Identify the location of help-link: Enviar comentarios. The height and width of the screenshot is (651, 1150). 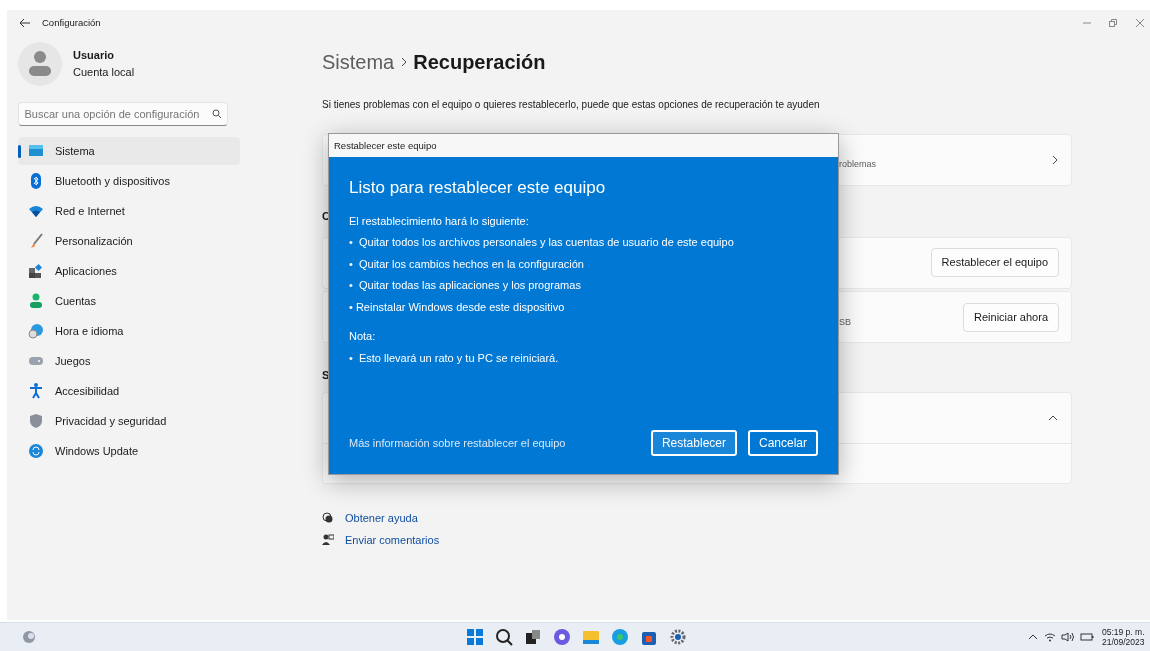
(392, 540).